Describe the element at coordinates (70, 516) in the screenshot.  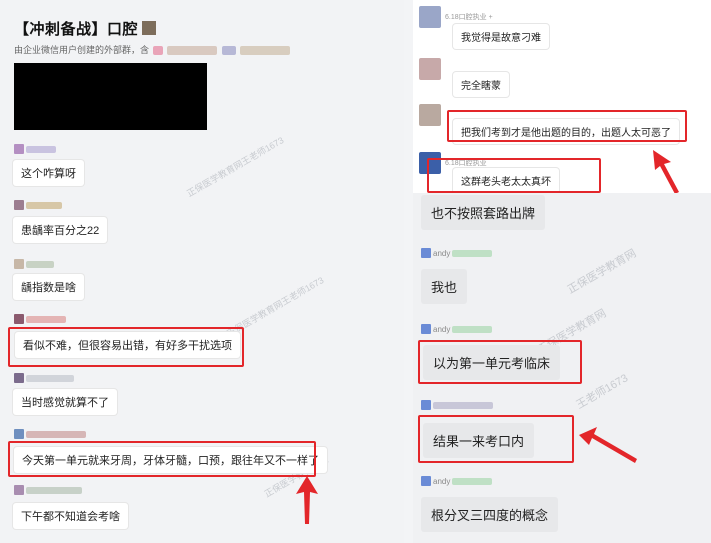
I see `message-bubble: 下午都不知道会考啥` at that location.